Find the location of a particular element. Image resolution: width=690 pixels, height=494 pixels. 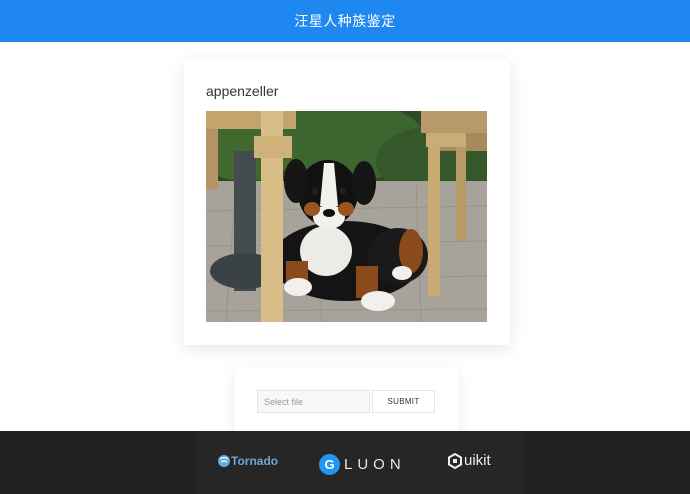

upload-form: Select file SUBMIT is located at coordinates (346, 403).